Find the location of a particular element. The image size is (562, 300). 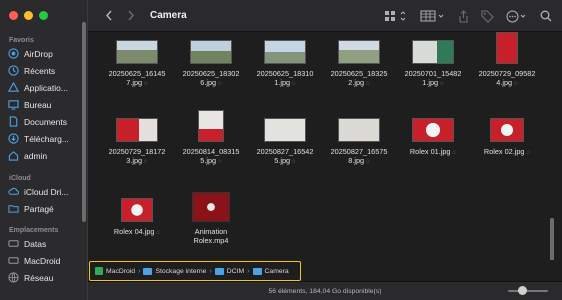

content-scrollbar is located at coordinates (552, 239).